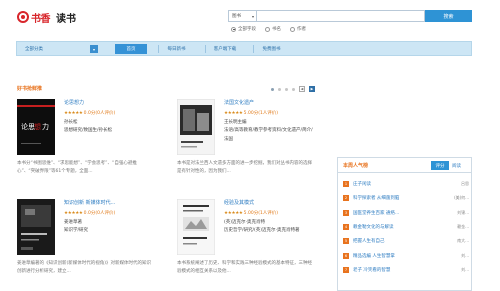  Describe the element at coordinates (346, 241) in the screenshot. I see `rank-badge: 5` at that location.